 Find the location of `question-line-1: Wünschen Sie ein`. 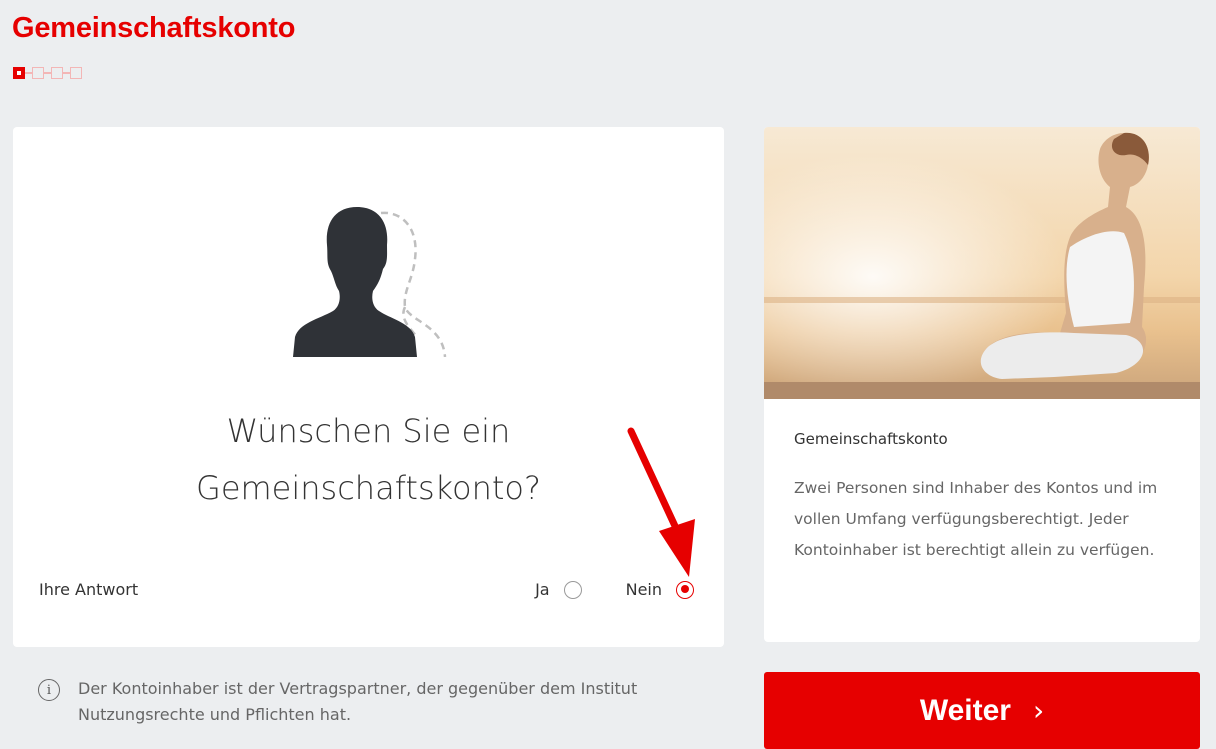

question-line-1: Wünschen Sie ein is located at coordinates (368, 431).